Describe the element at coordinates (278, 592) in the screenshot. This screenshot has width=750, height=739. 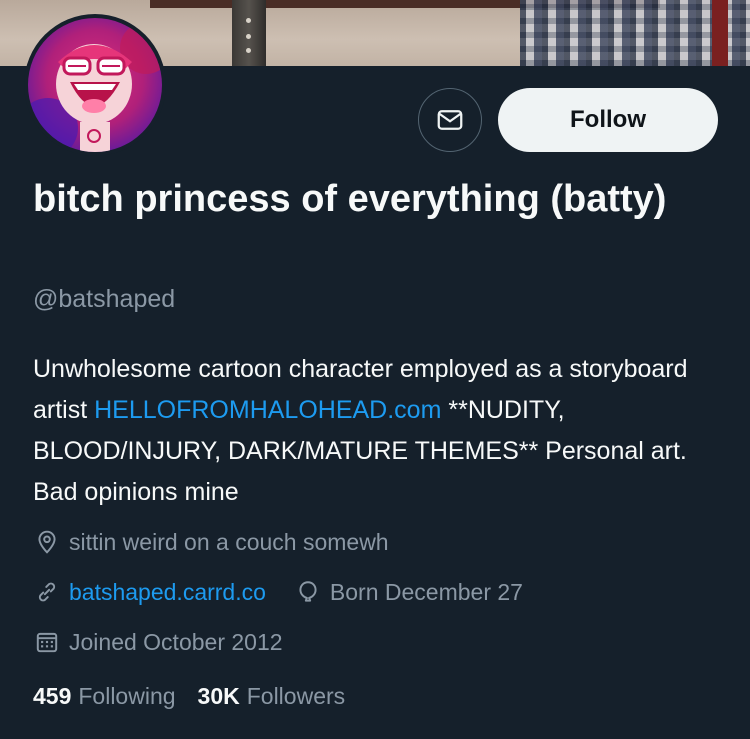
I see `website-birthday-row: batshaped.carrd.co Born December 27` at that location.